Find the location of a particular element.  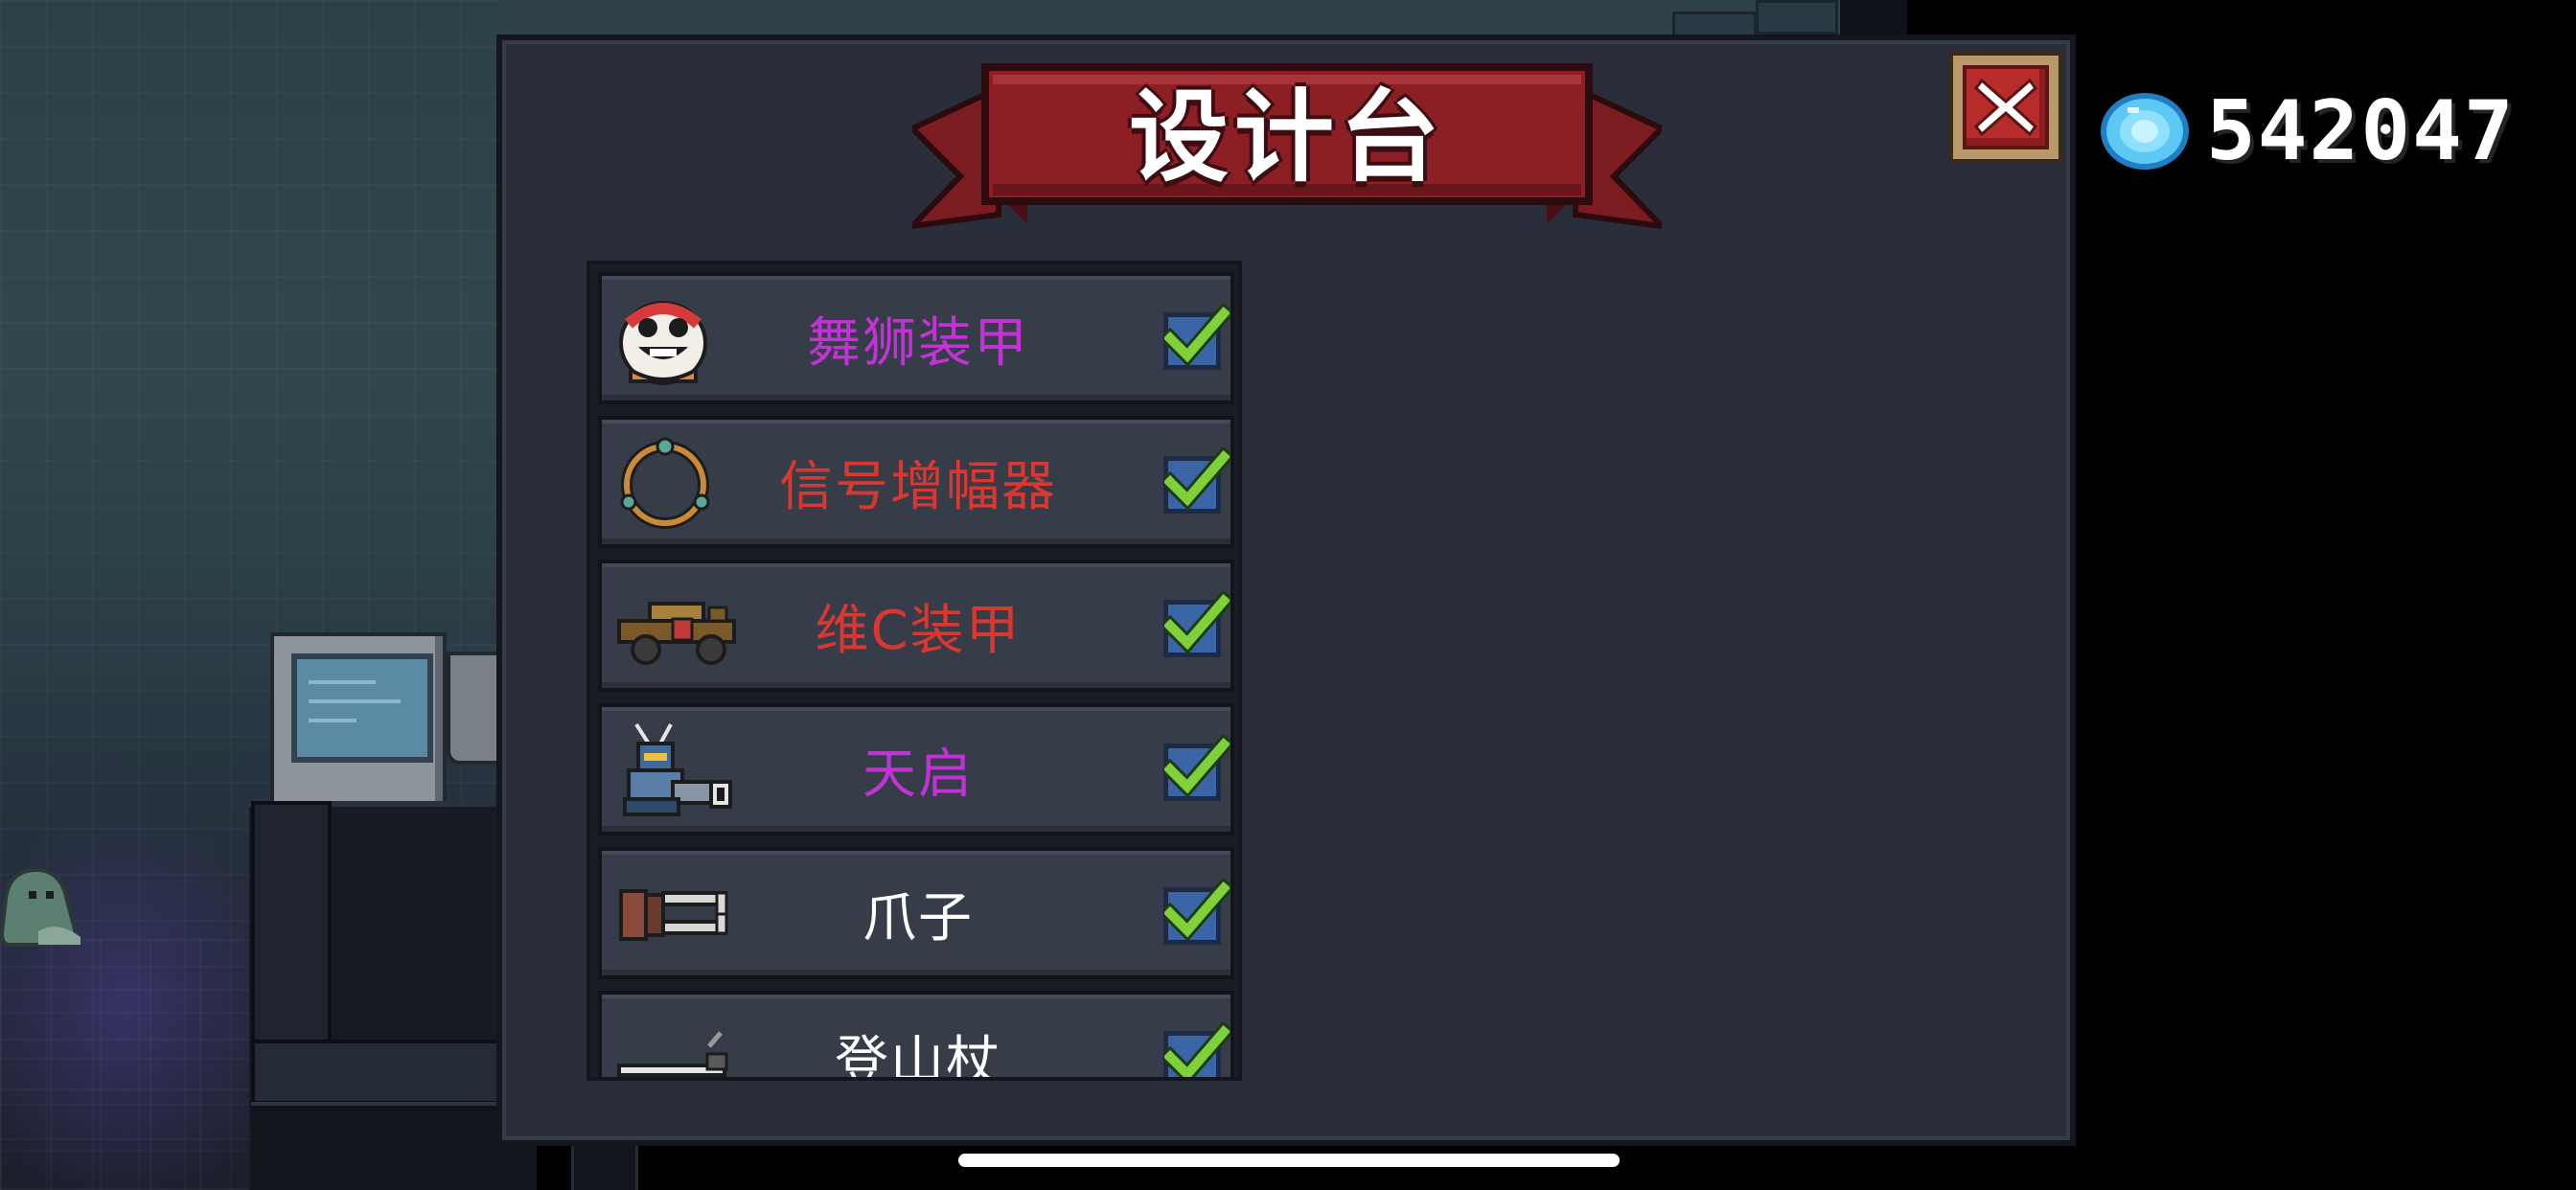

currency-display: 542047 is located at coordinates (2307, 131).